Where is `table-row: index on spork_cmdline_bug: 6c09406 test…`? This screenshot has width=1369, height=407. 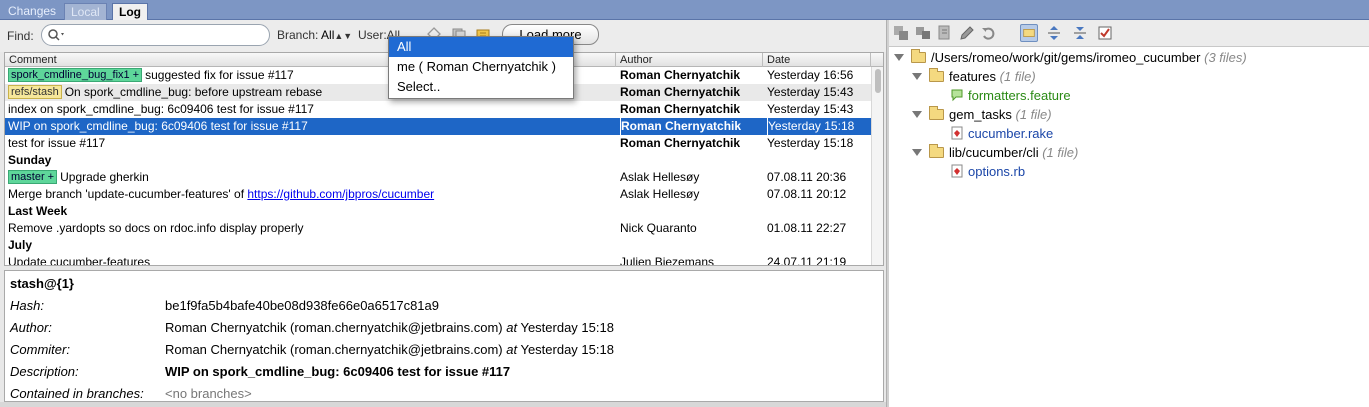
table-row: index on spork_cmdline_bug: 6c09406 test… is located at coordinates (438, 109).